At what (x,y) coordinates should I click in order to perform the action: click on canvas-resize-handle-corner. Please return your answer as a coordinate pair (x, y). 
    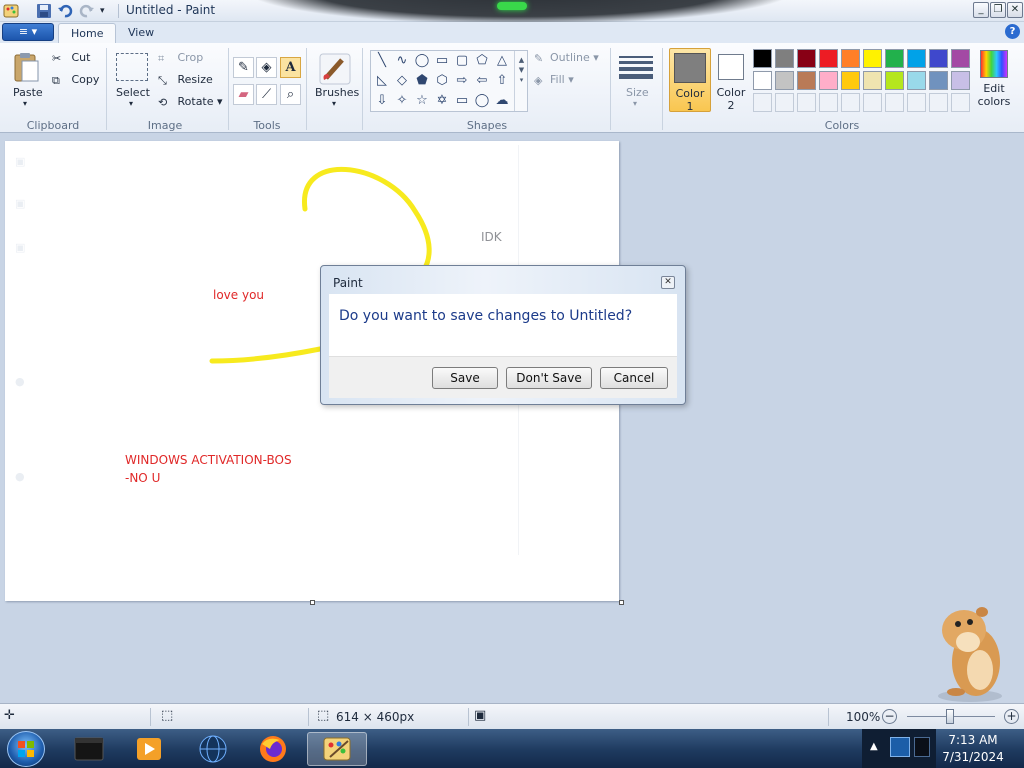
    Looking at the image, I should click on (621, 602).